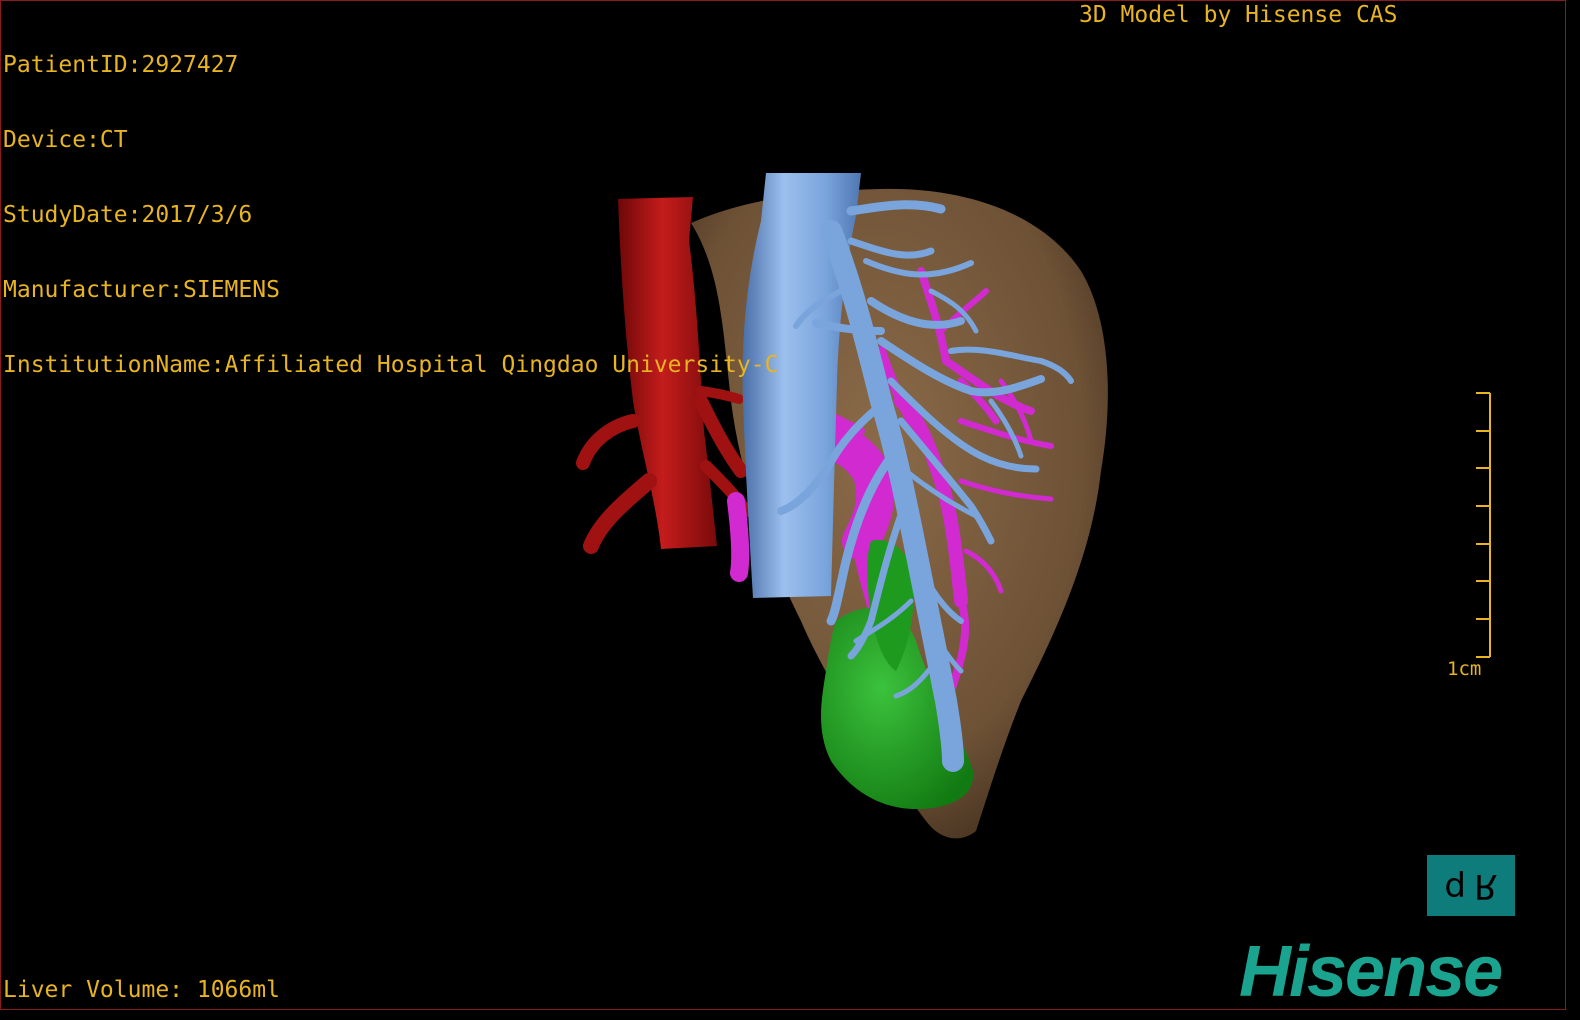  I want to click on hisense-logo: Hisense, so click(1371, 971).